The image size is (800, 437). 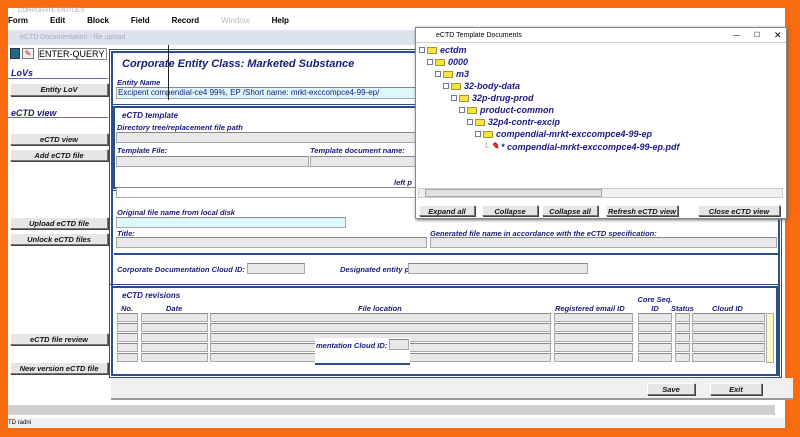 I want to click on menu-record: Record, so click(x=186, y=20).